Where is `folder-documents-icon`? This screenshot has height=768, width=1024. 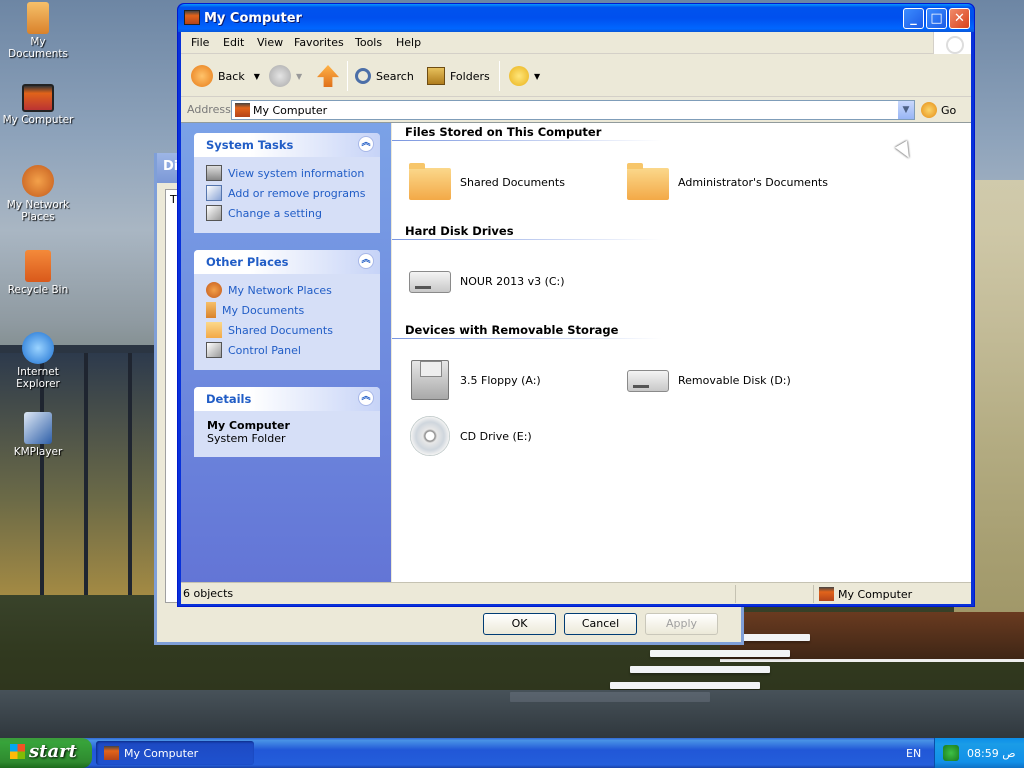 folder-documents-icon is located at coordinates (38, 18).